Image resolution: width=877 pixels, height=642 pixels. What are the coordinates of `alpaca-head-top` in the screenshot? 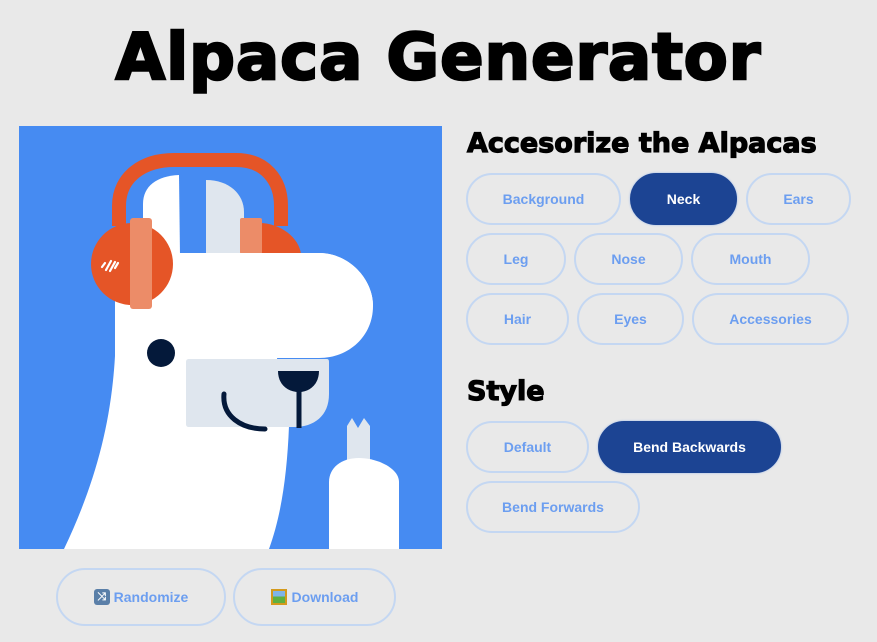 It's located at (296, 279).